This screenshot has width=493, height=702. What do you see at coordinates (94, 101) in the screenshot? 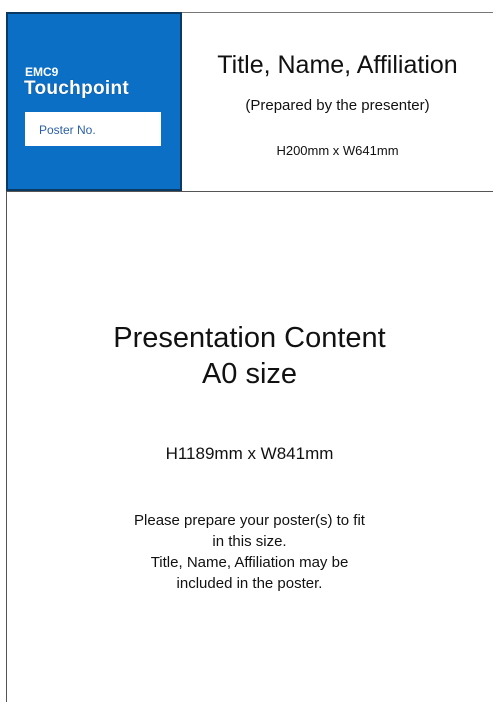
I see `logo-block: EMC9 Touchpoint Poster No.` at bounding box center [94, 101].